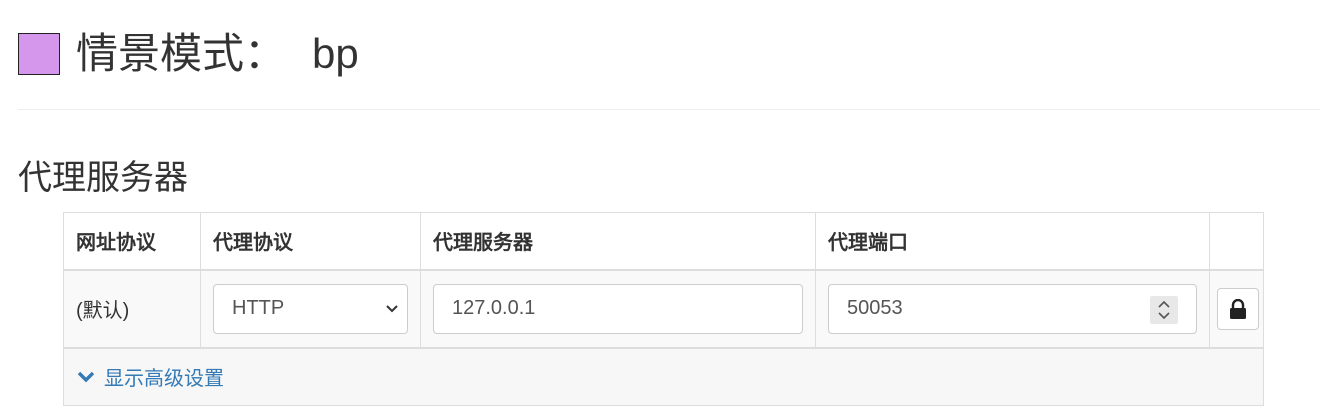 This screenshot has height=420, width=1320. I want to click on profile-header: 情景模式： bp, so click(188, 54).